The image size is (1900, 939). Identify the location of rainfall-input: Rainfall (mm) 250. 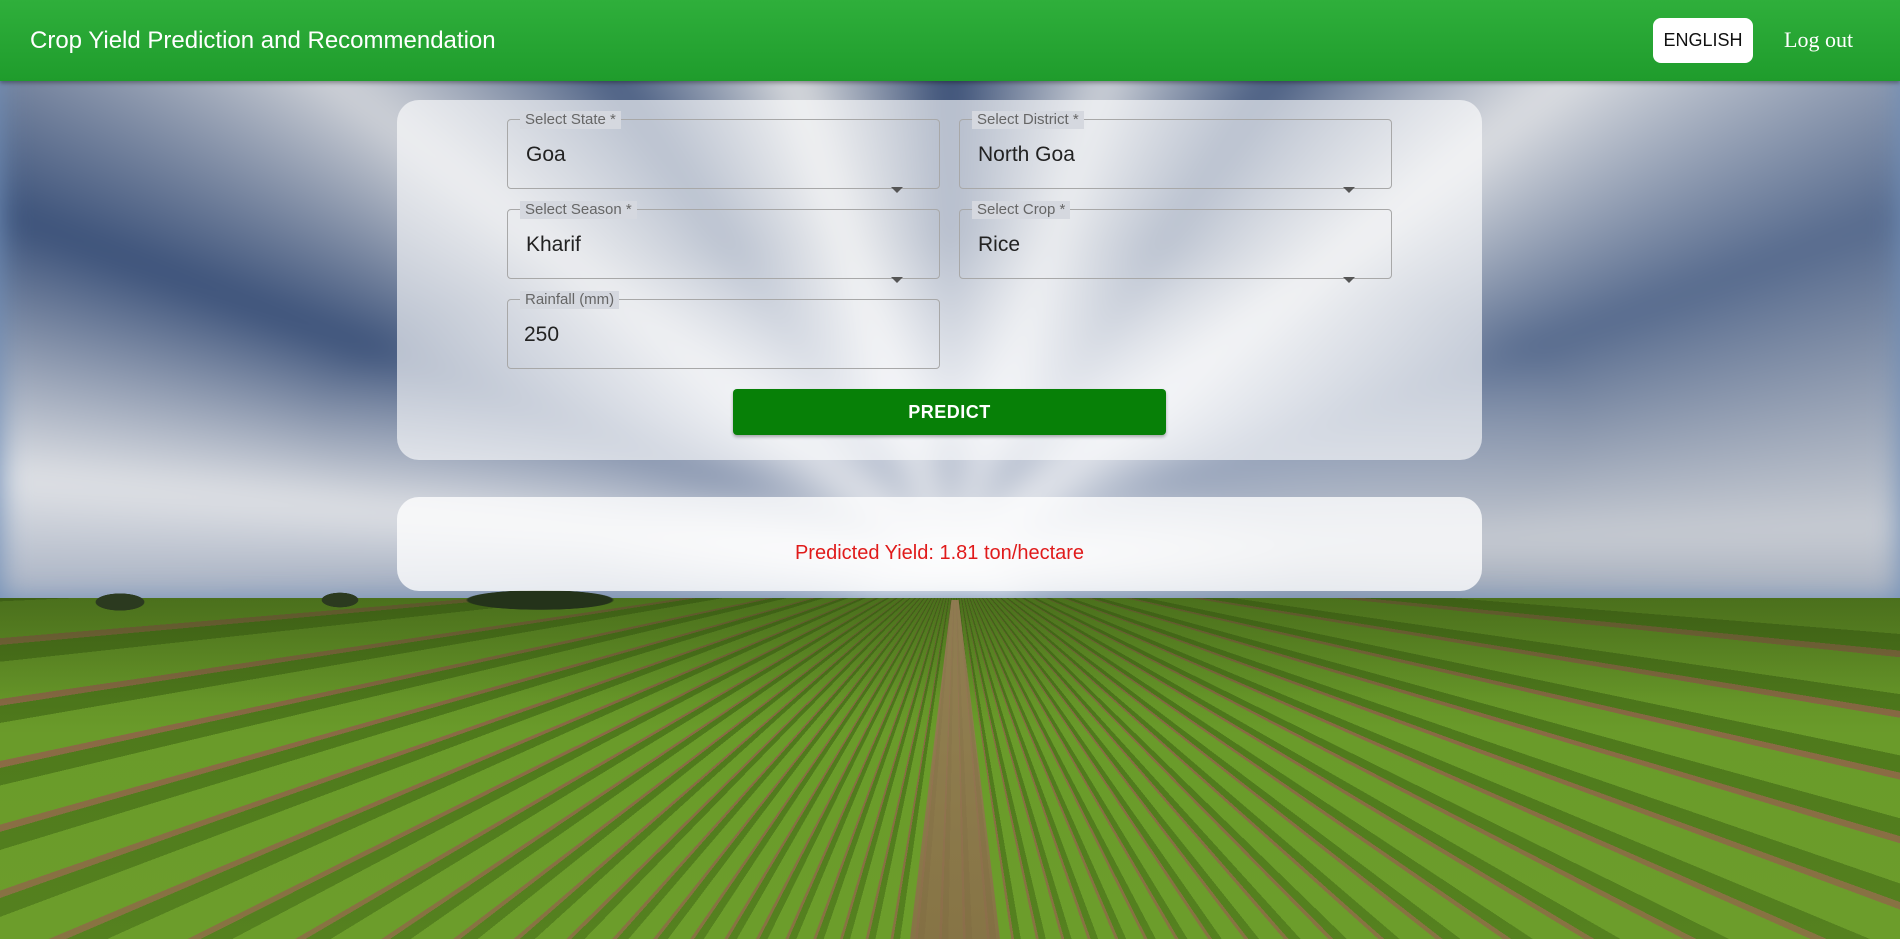
(723, 330).